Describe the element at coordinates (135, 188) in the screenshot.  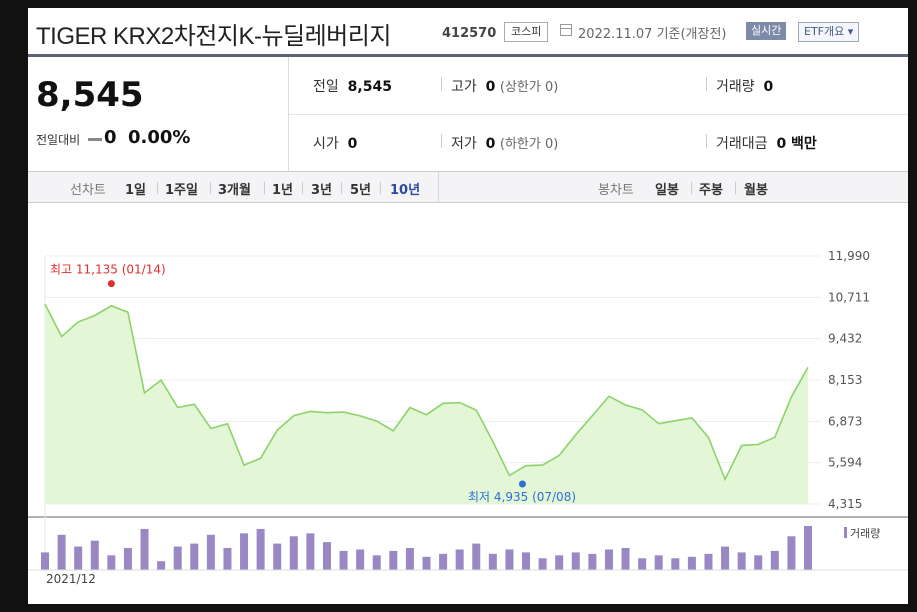
I see `tab-1day: 1일` at that location.